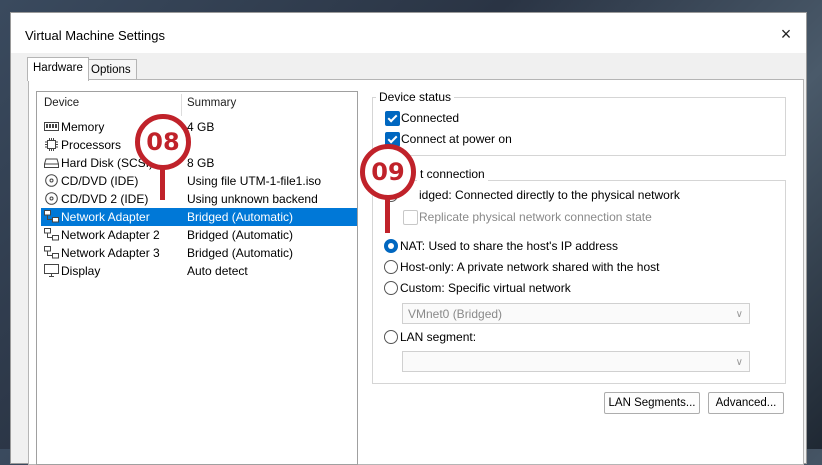 The width and height of the screenshot is (822, 465). I want to click on tab-hardware: Hardware, so click(58, 69).